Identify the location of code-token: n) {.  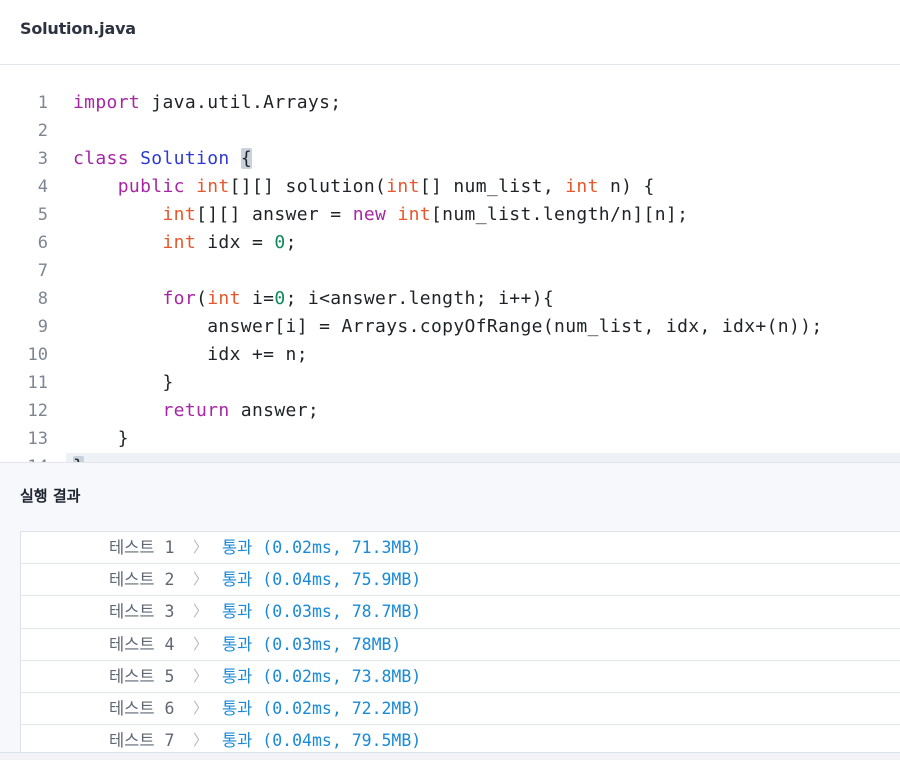
(626, 186).